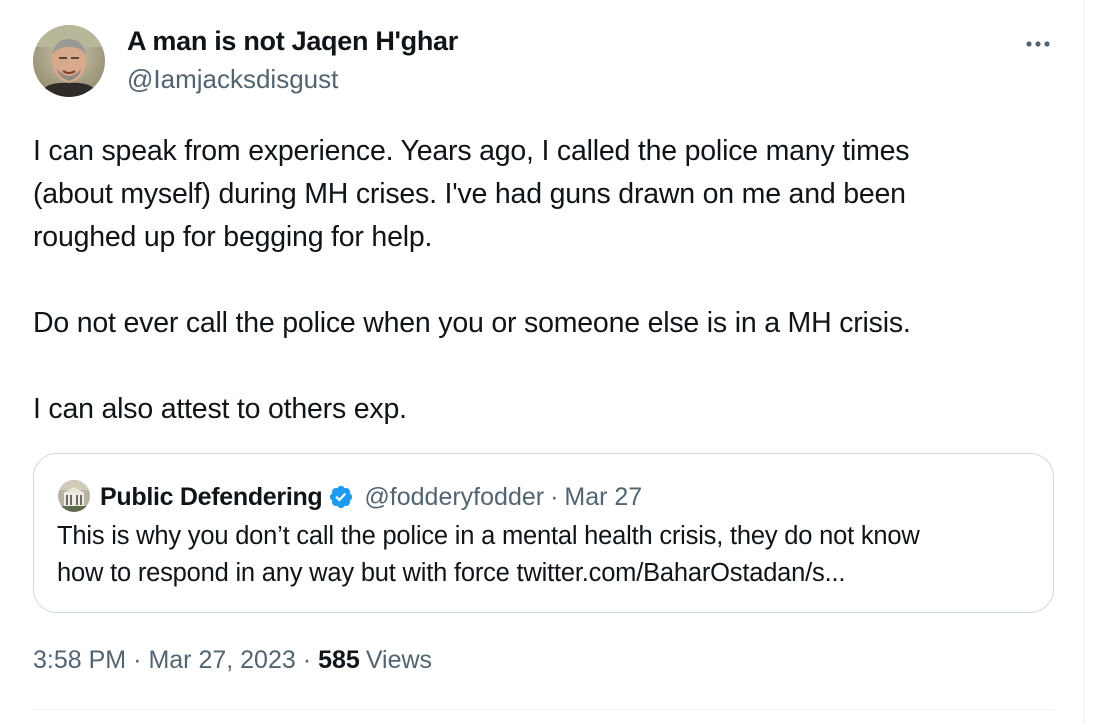 The height and width of the screenshot is (724, 1104). What do you see at coordinates (221, 660) in the screenshot?
I see `tweet-date: Mar 27, 2023` at bounding box center [221, 660].